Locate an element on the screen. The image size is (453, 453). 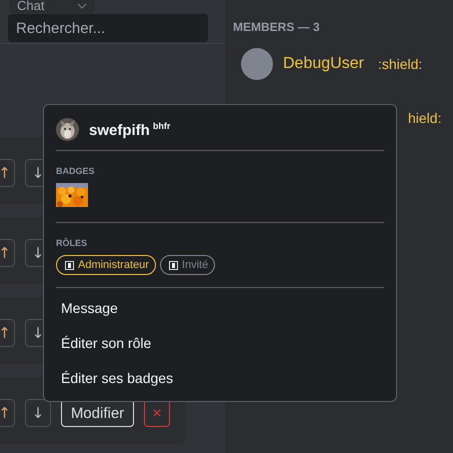
menu-item: Éditer son rôle is located at coordinates (222, 343).